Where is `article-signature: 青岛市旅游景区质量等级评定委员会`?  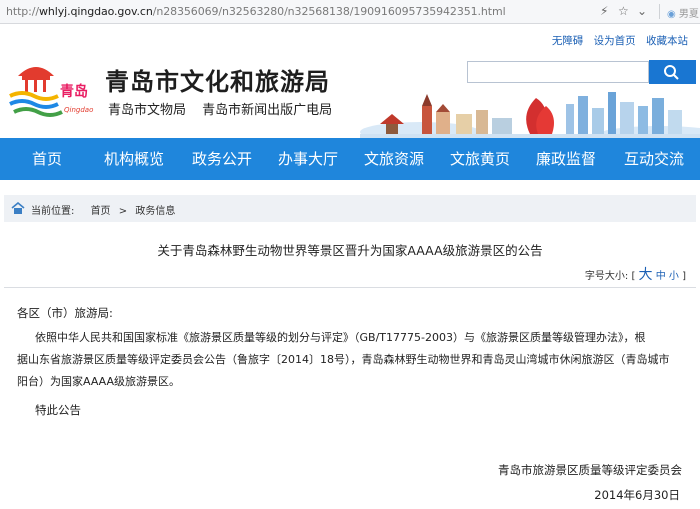 article-signature: 青岛市旅游景区质量等级评定委员会 is located at coordinates (590, 470).